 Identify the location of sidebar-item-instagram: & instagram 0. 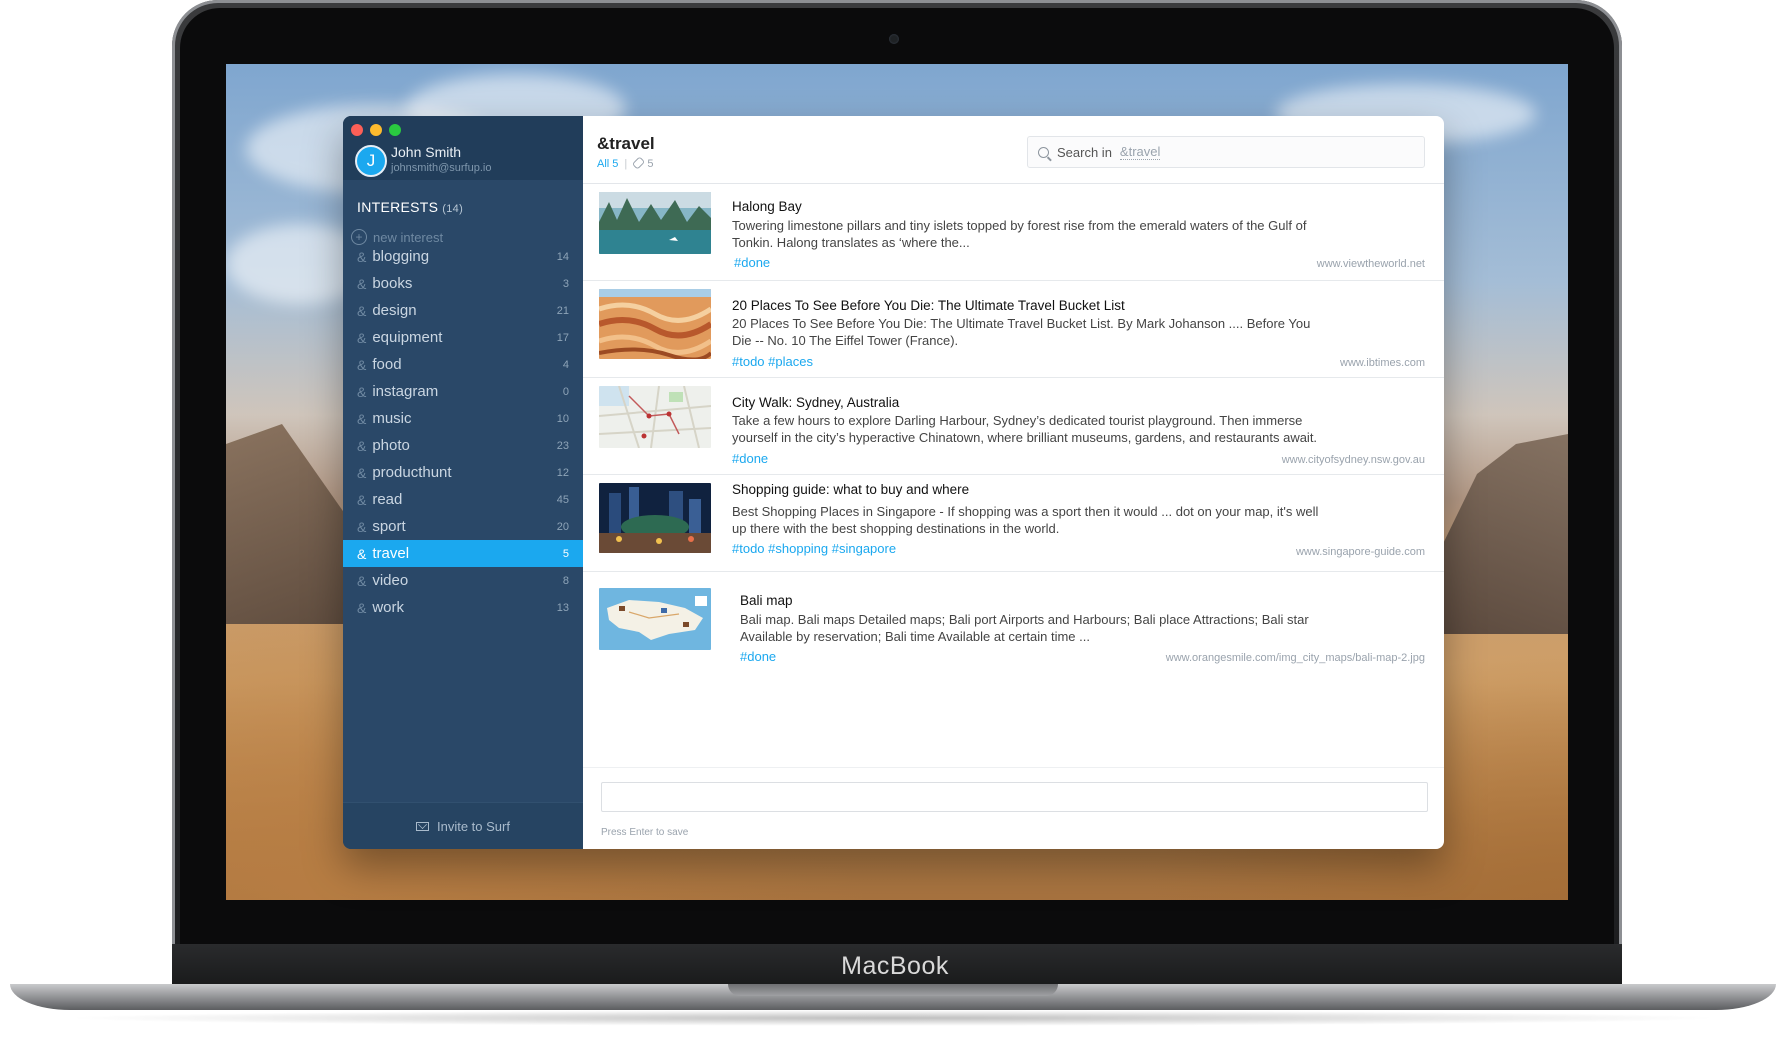
(463, 391).